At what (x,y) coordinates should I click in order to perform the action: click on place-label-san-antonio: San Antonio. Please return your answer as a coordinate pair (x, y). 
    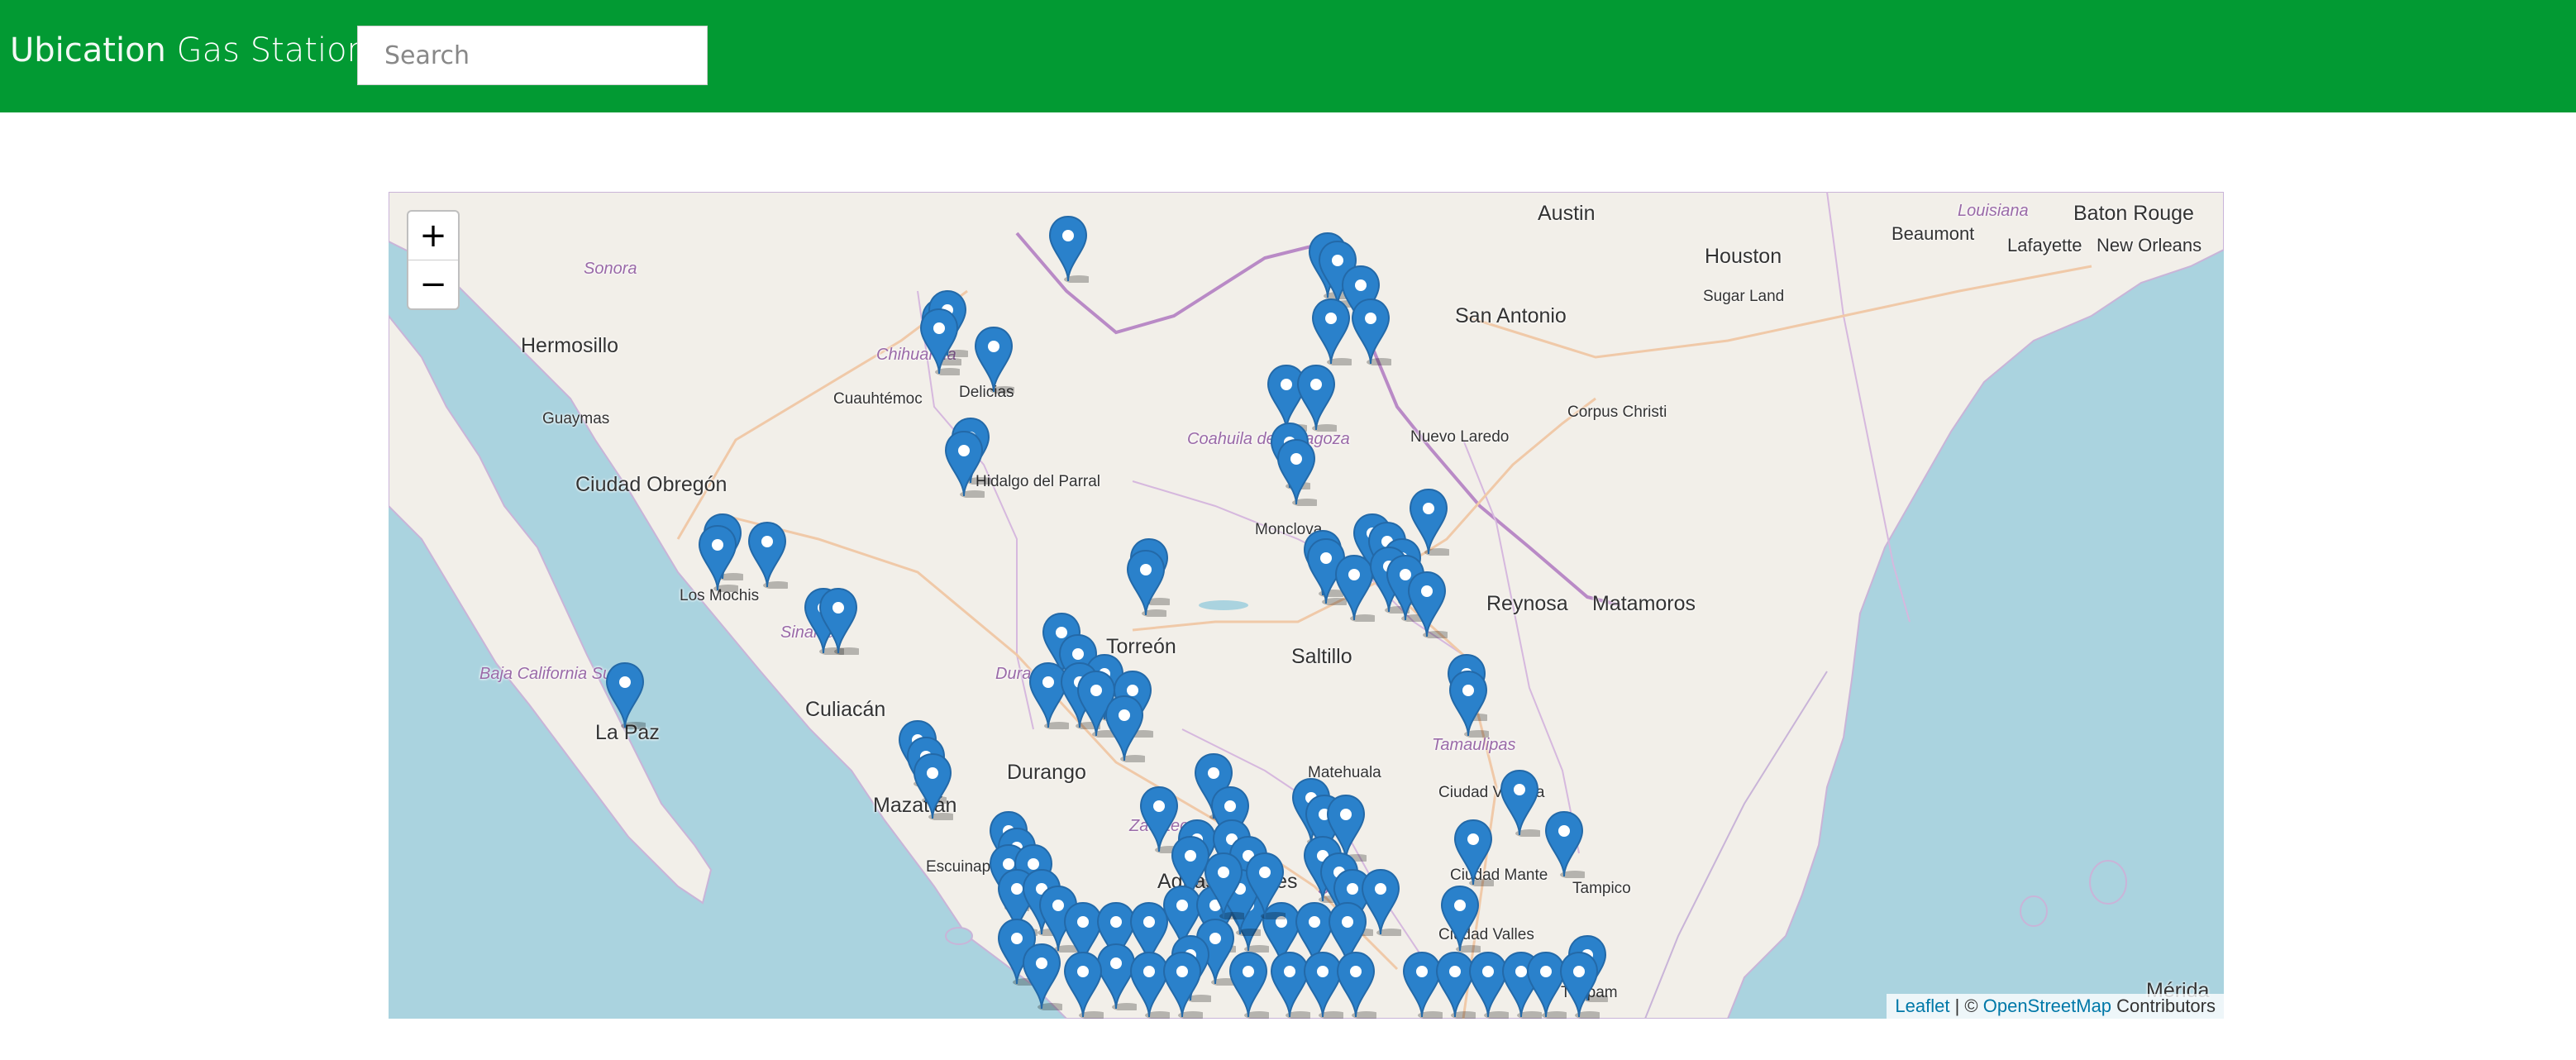
    Looking at the image, I should click on (1511, 315).